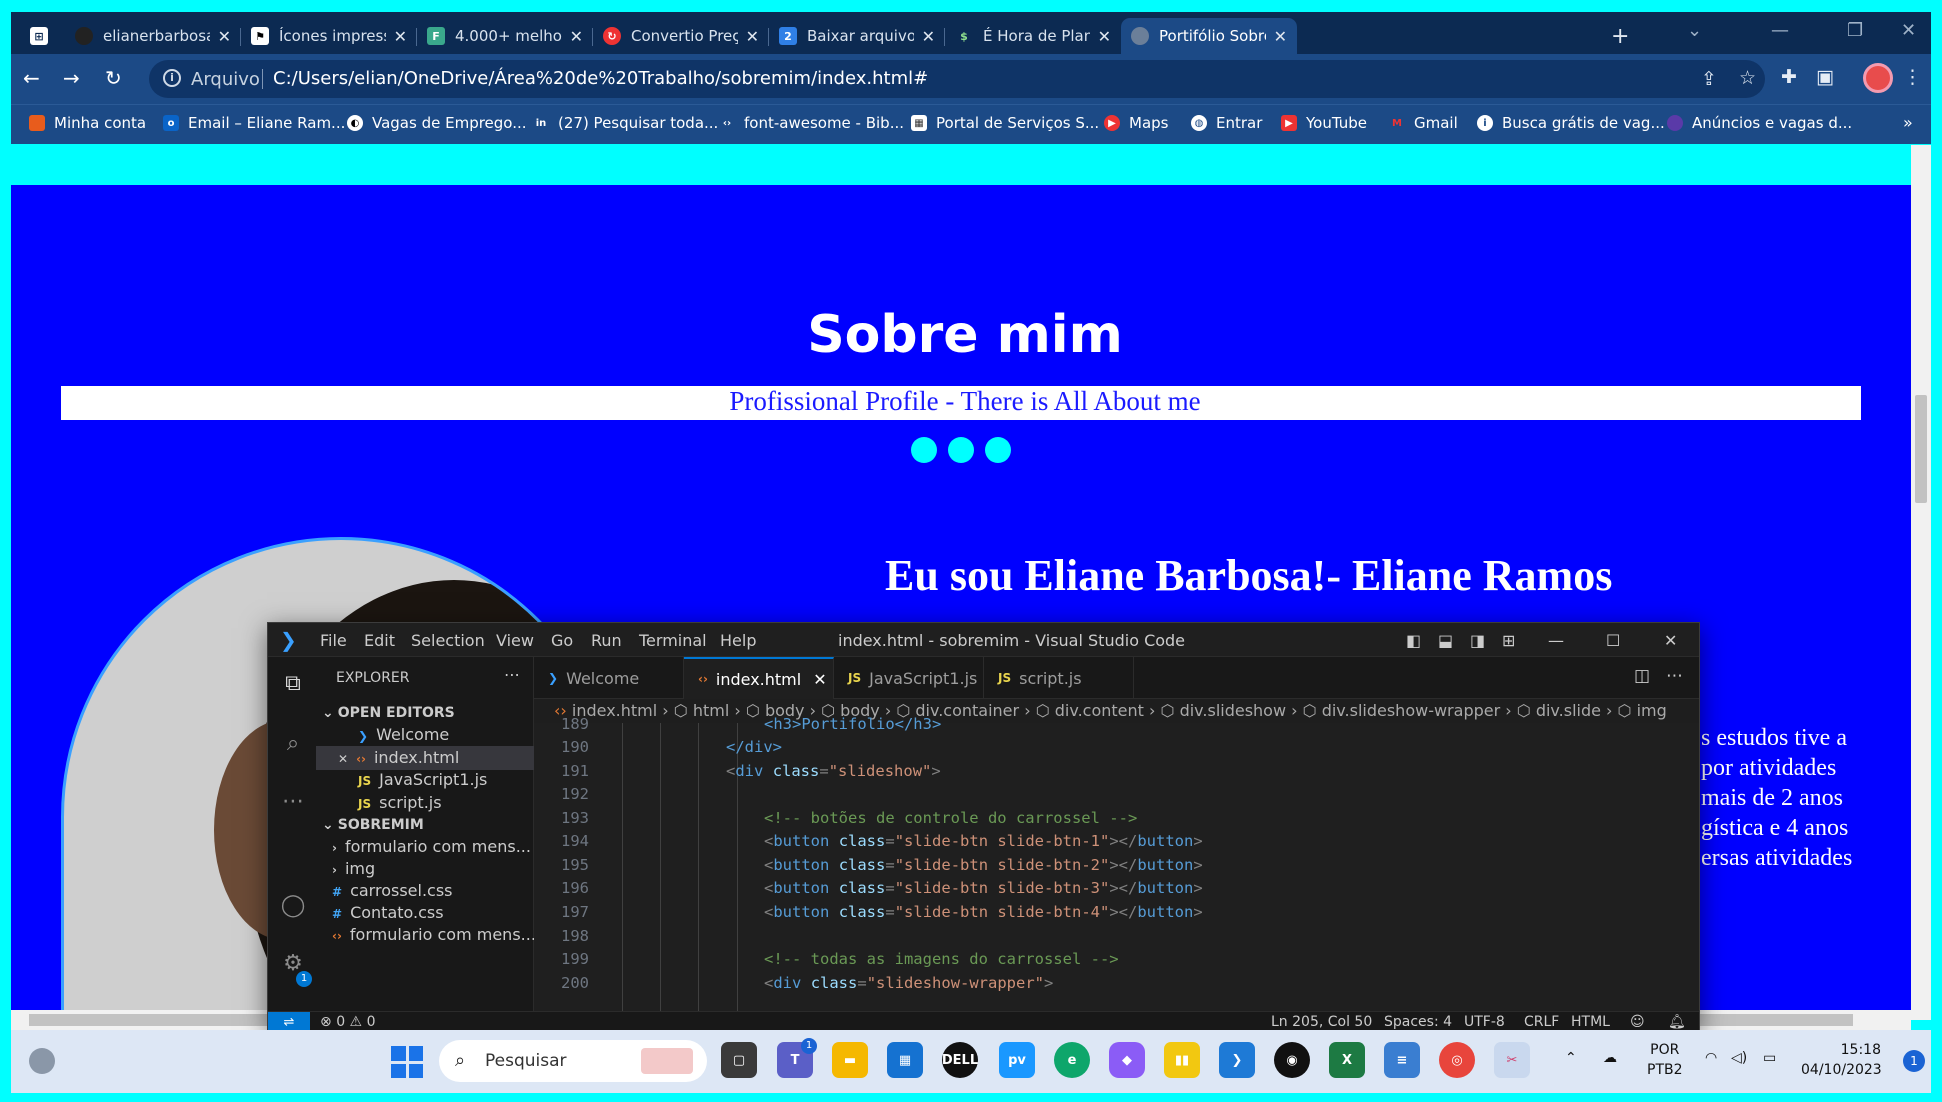  Describe the element at coordinates (1665, 1060) in the screenshot. I see `language-indicator: POR PTB2` at that location.